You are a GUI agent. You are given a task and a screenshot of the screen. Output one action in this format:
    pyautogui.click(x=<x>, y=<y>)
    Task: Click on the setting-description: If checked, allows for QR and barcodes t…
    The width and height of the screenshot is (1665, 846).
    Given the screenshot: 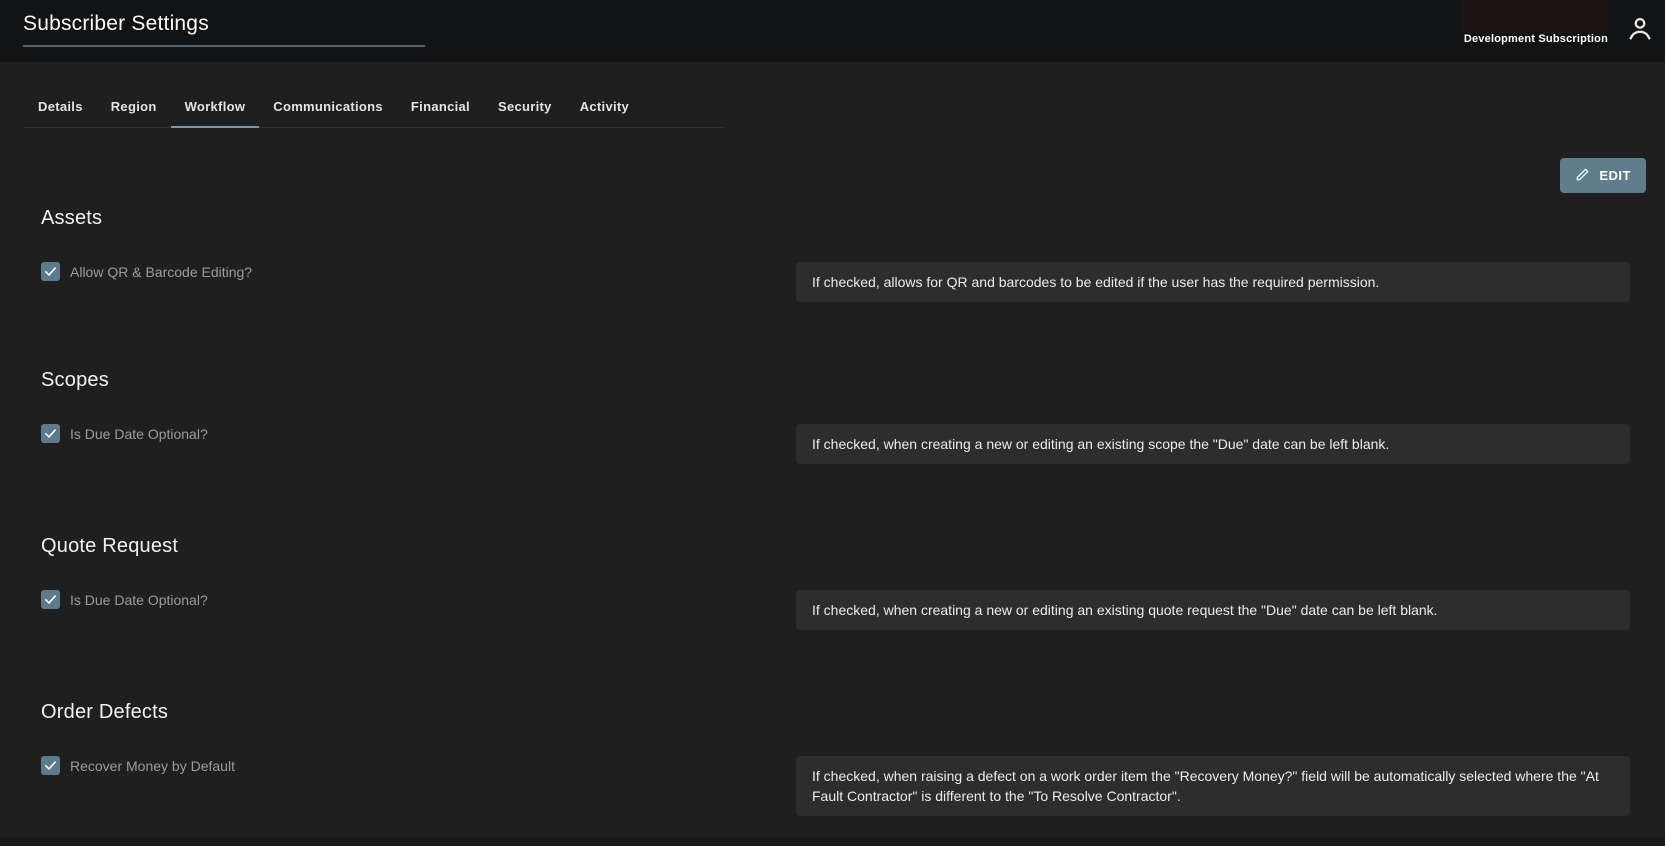 What is the action you would take?
    pyautogui.click(x=1213, y=282)
    